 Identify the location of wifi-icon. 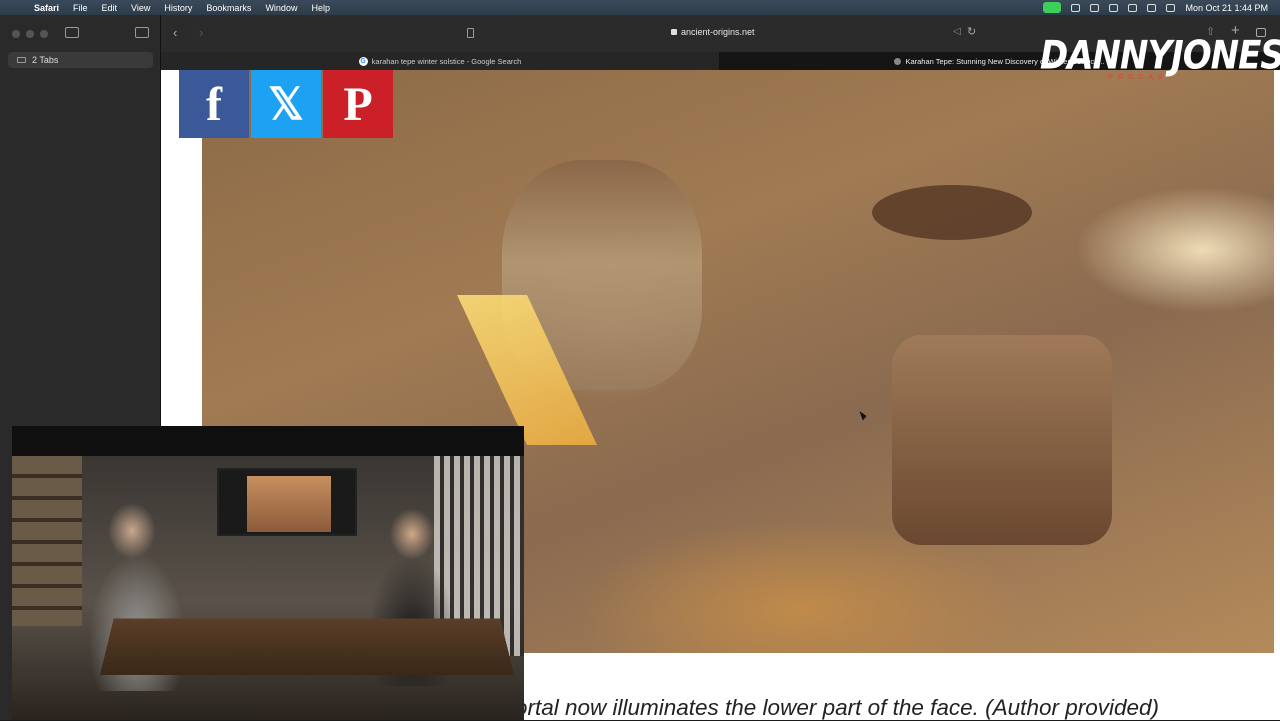
(1133, 7).